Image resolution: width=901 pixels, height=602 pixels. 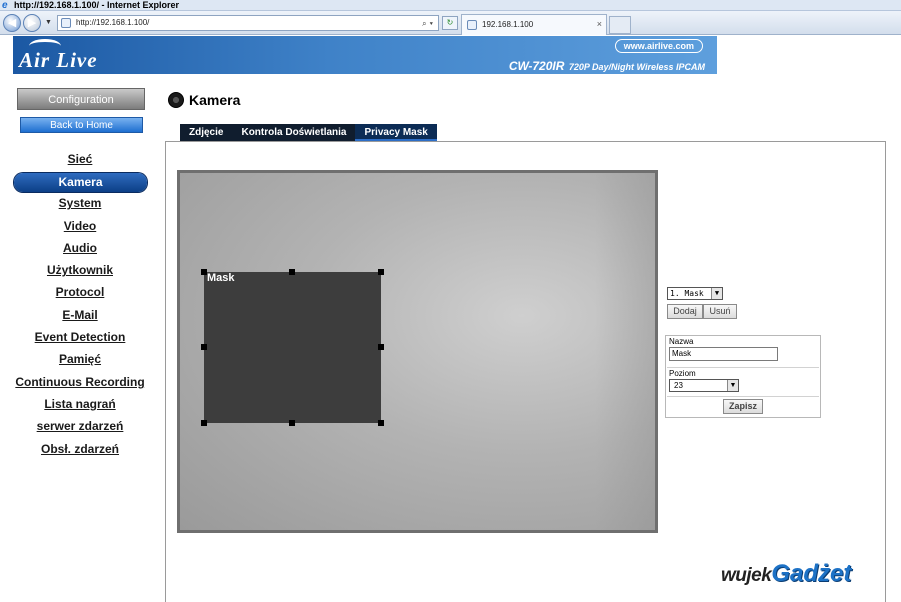 I want to click on page-title-text: Kamera, so click(x=215, y=100).